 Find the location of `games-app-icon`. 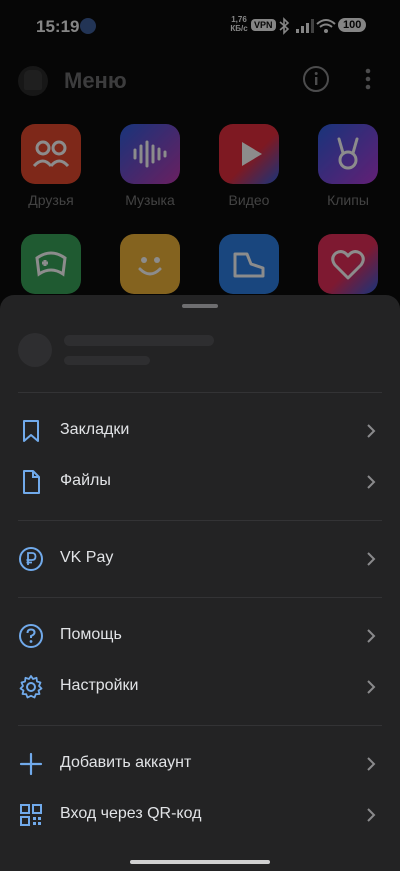

games-app-icon is located at coordinates (51, 264).